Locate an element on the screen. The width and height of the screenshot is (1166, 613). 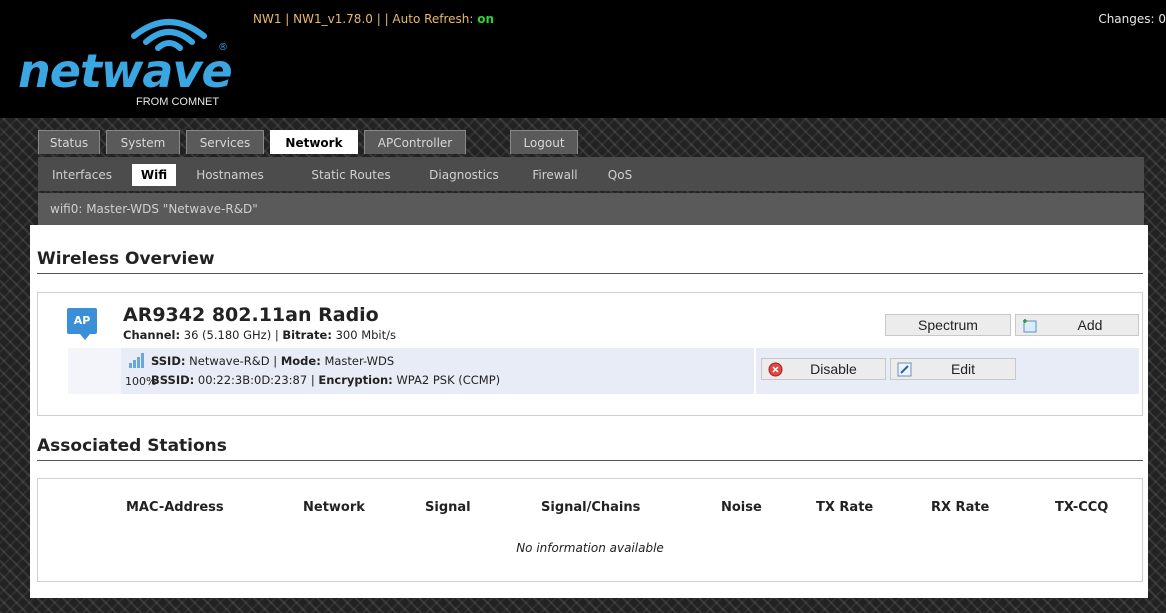
col-noise: Noise is located at coordinates (741, 507).